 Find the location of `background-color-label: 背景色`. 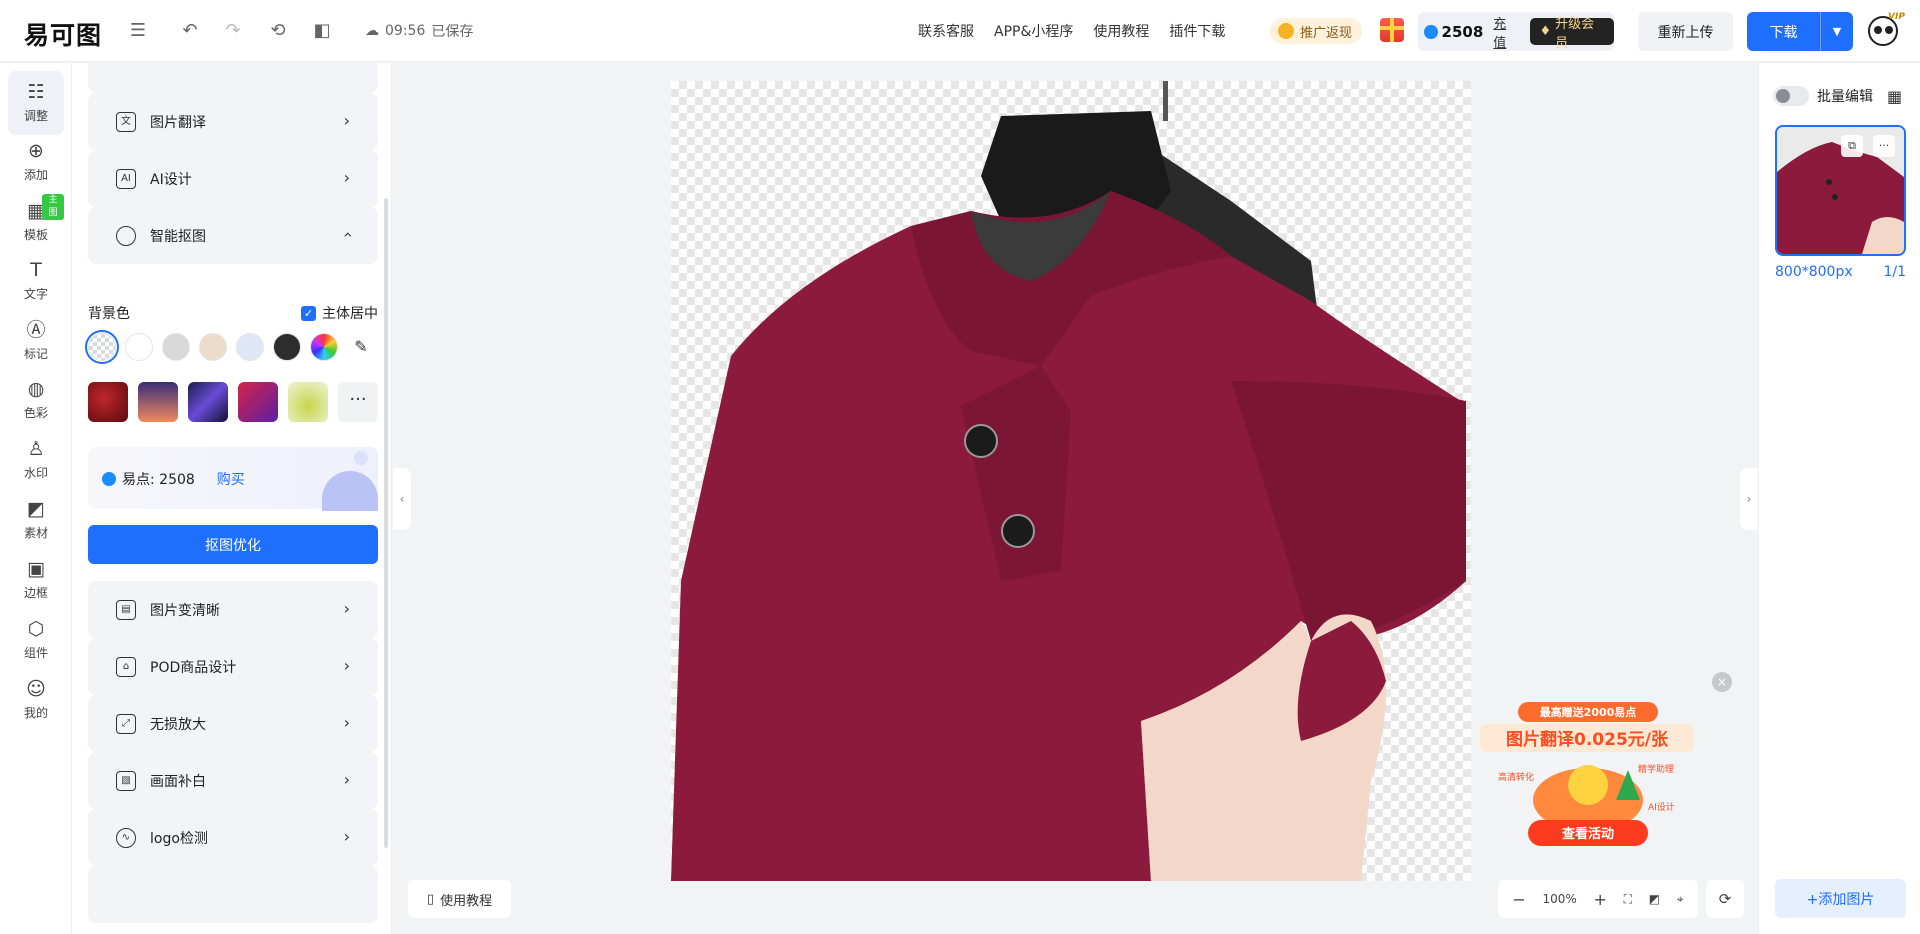

background-color-label: 背景色 is located at coordinates (109, 314).